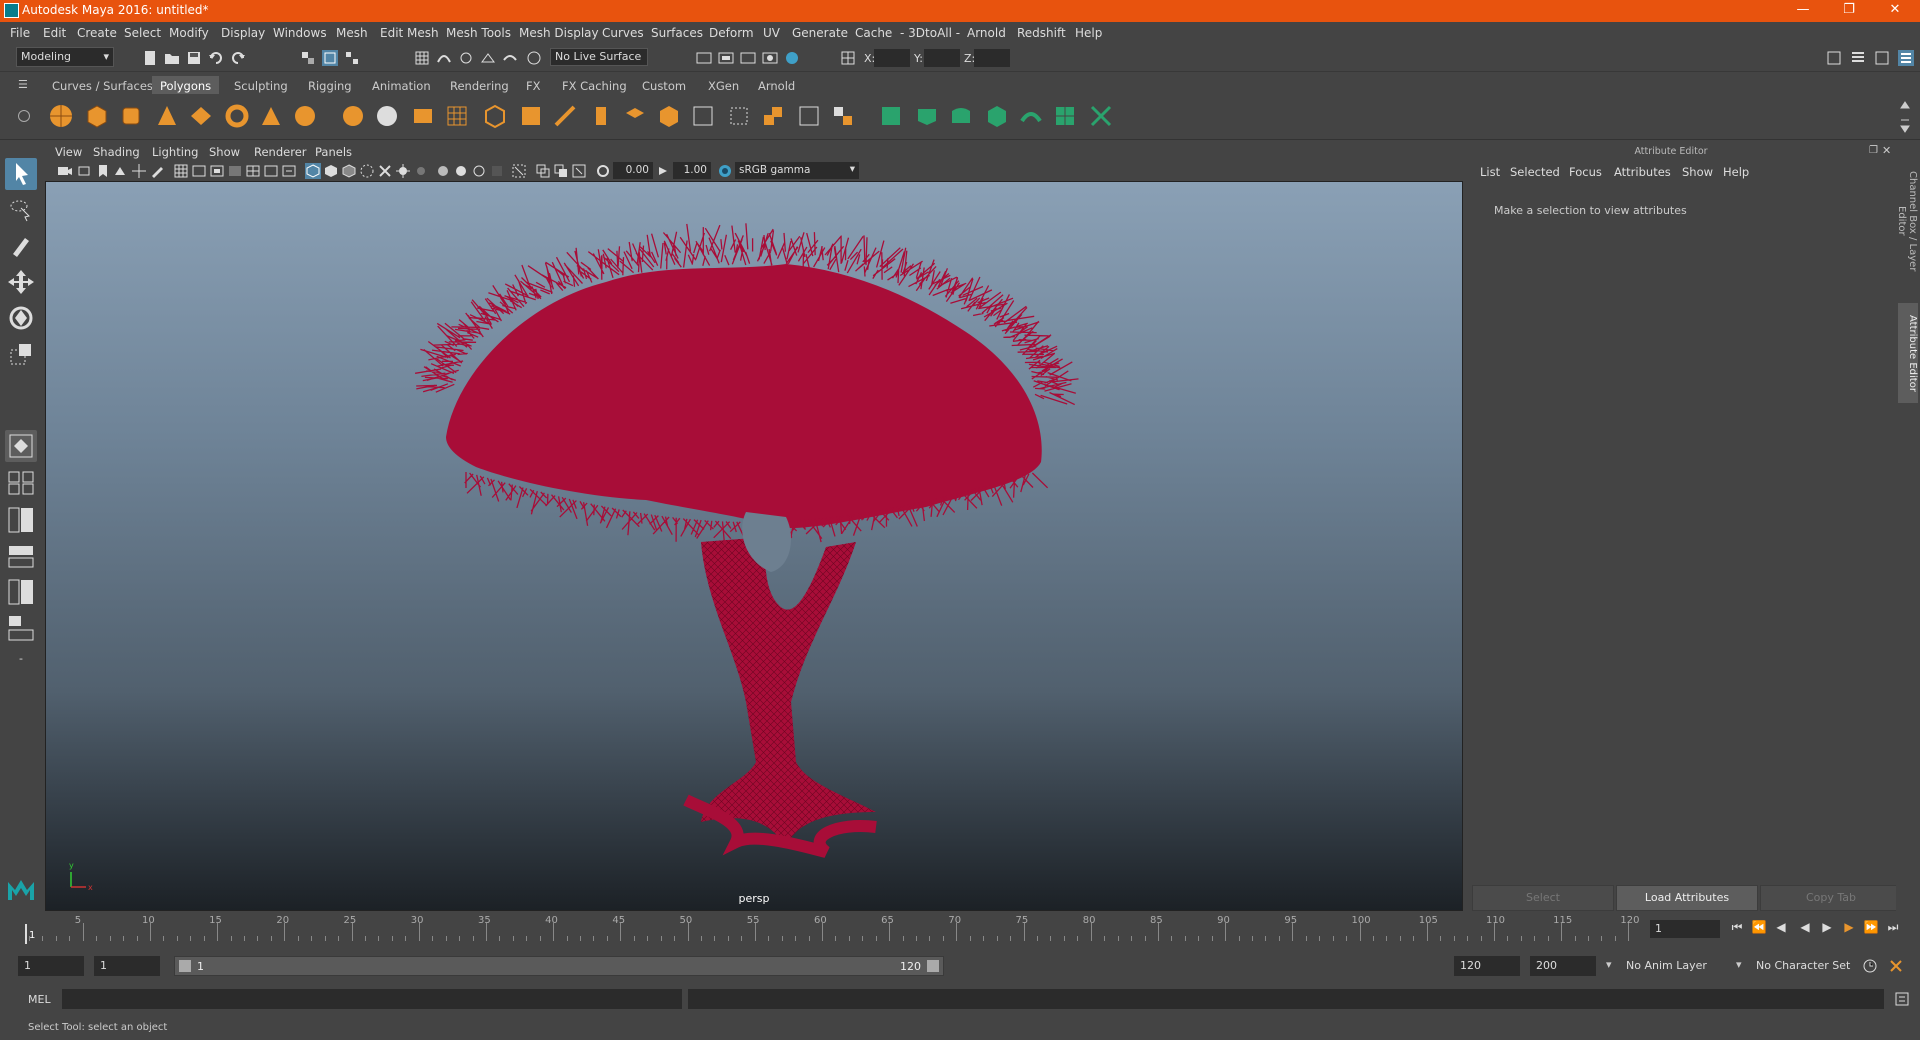  Describe the element at coordinates (731, 33) in the screenshot. I see `menu-deform: Deform` at that location.